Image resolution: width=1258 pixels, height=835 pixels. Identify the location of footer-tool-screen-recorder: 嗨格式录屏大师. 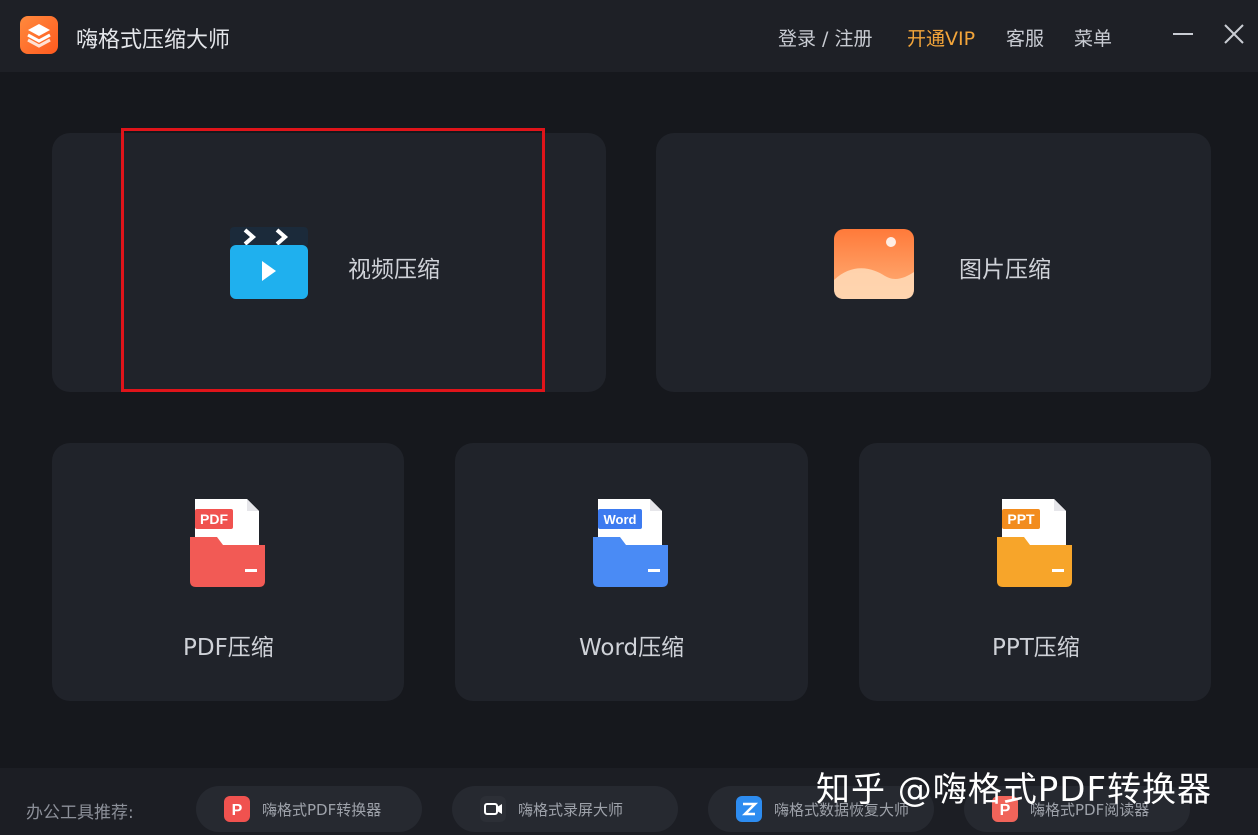
(565, 809).